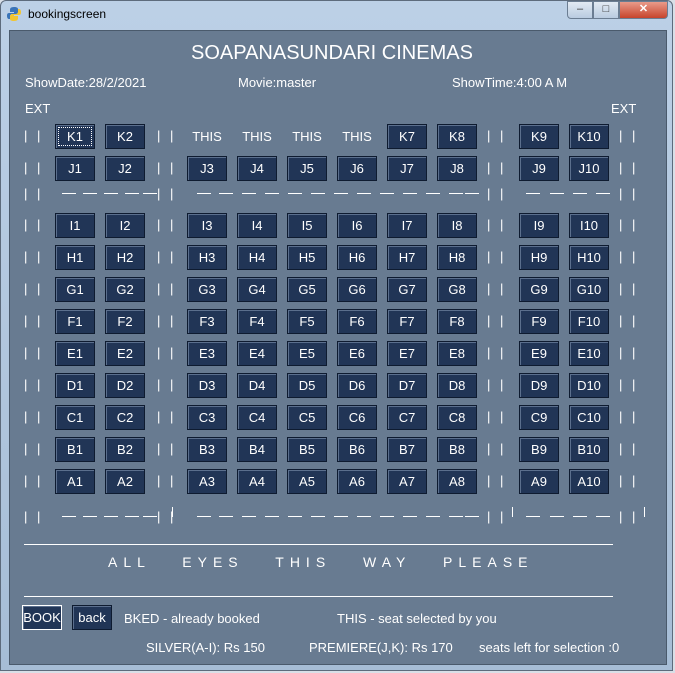 The width and height of the screenshot is (675, 673). I want to click on seat-c8: C8, so click(457, 417).